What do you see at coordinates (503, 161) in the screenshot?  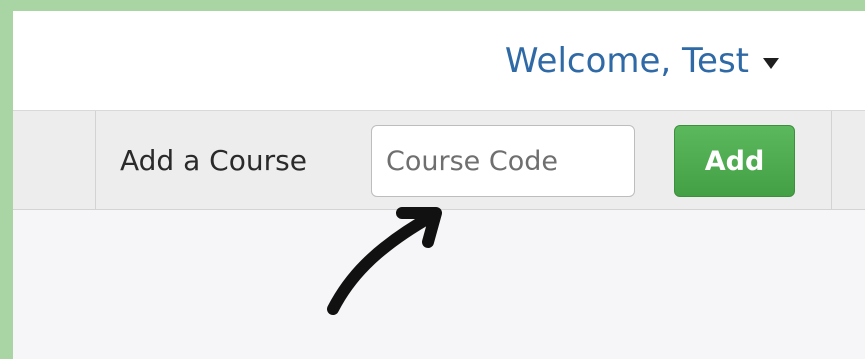 I see `course-code-input` at bounding box center [503, 161].